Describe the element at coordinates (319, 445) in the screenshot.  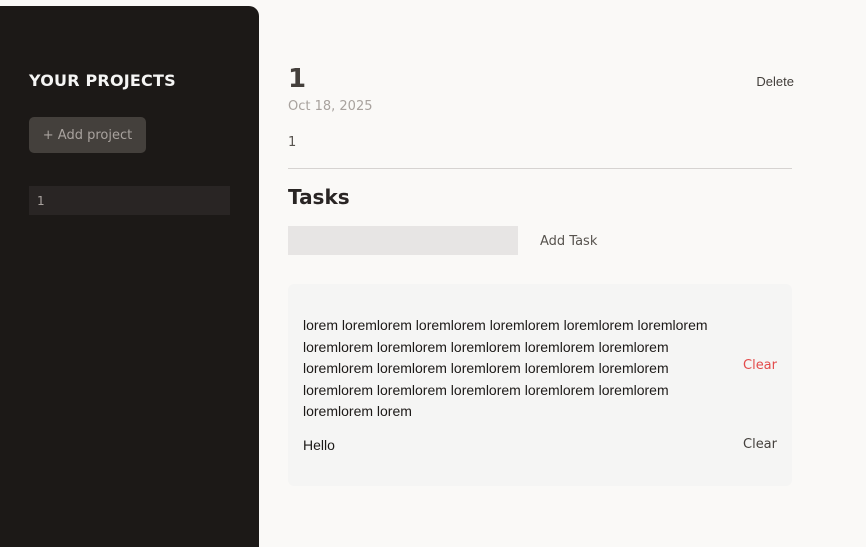
I see `task-text: Hello` at that location.